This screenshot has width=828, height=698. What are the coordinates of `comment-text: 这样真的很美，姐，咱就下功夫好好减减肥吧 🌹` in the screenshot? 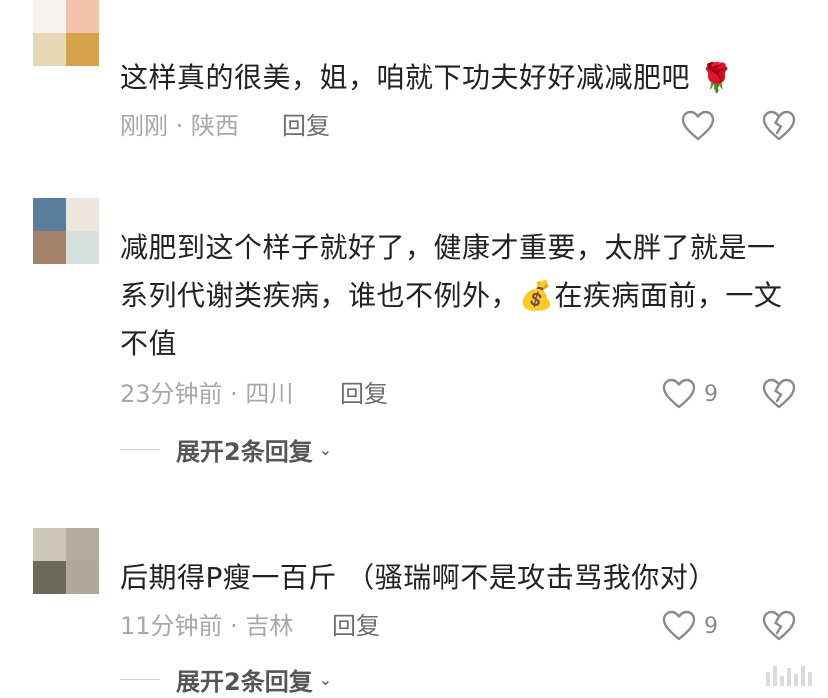 It's located at (427, 77).